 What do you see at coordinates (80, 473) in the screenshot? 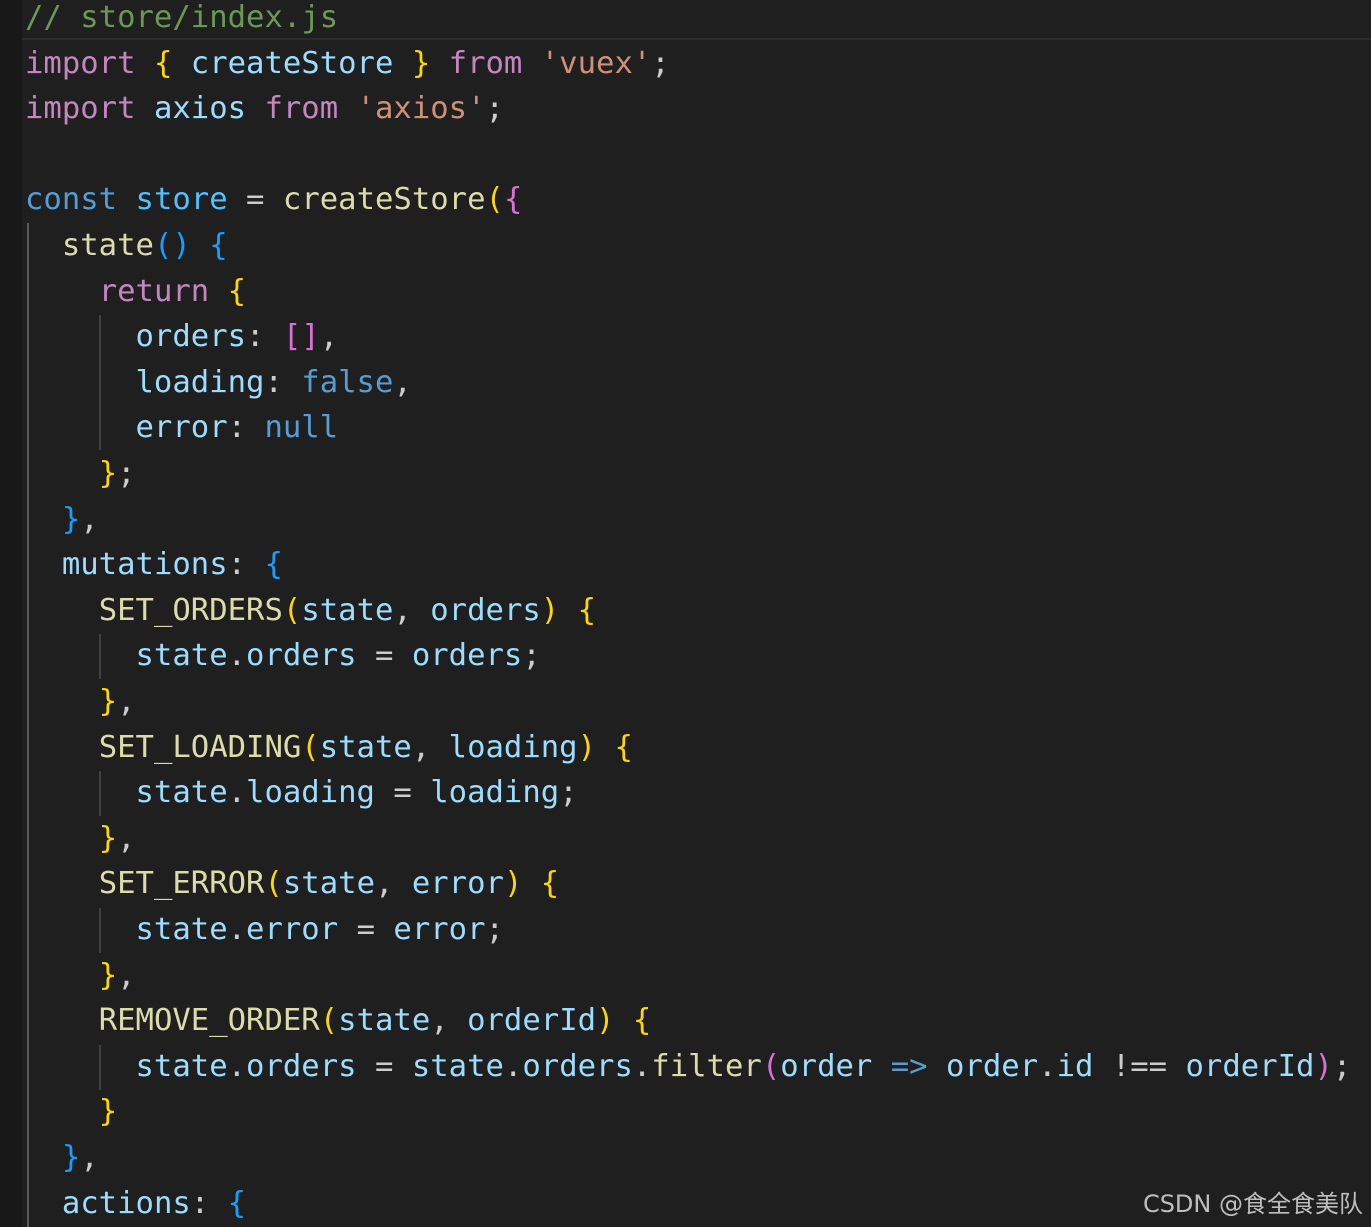
I see `code-line: };` at bounding box center [80, 473].